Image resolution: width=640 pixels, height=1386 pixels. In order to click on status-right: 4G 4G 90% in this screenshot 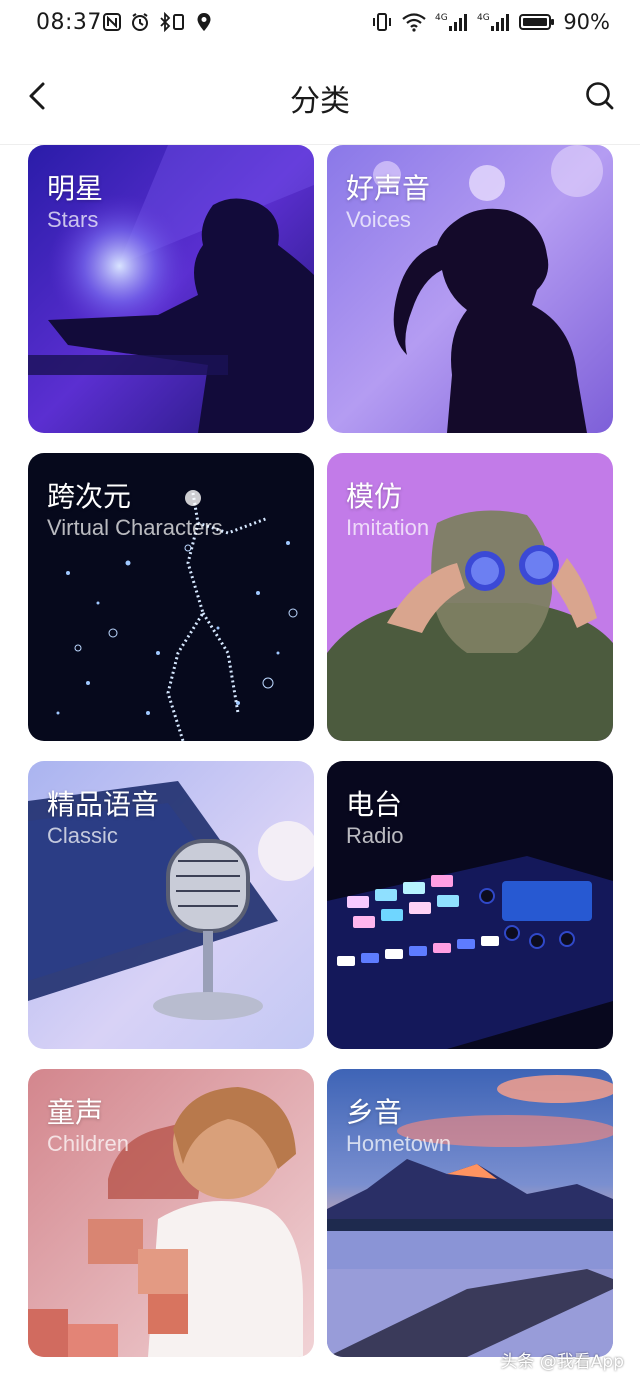, I will do `click(490, 22)`.